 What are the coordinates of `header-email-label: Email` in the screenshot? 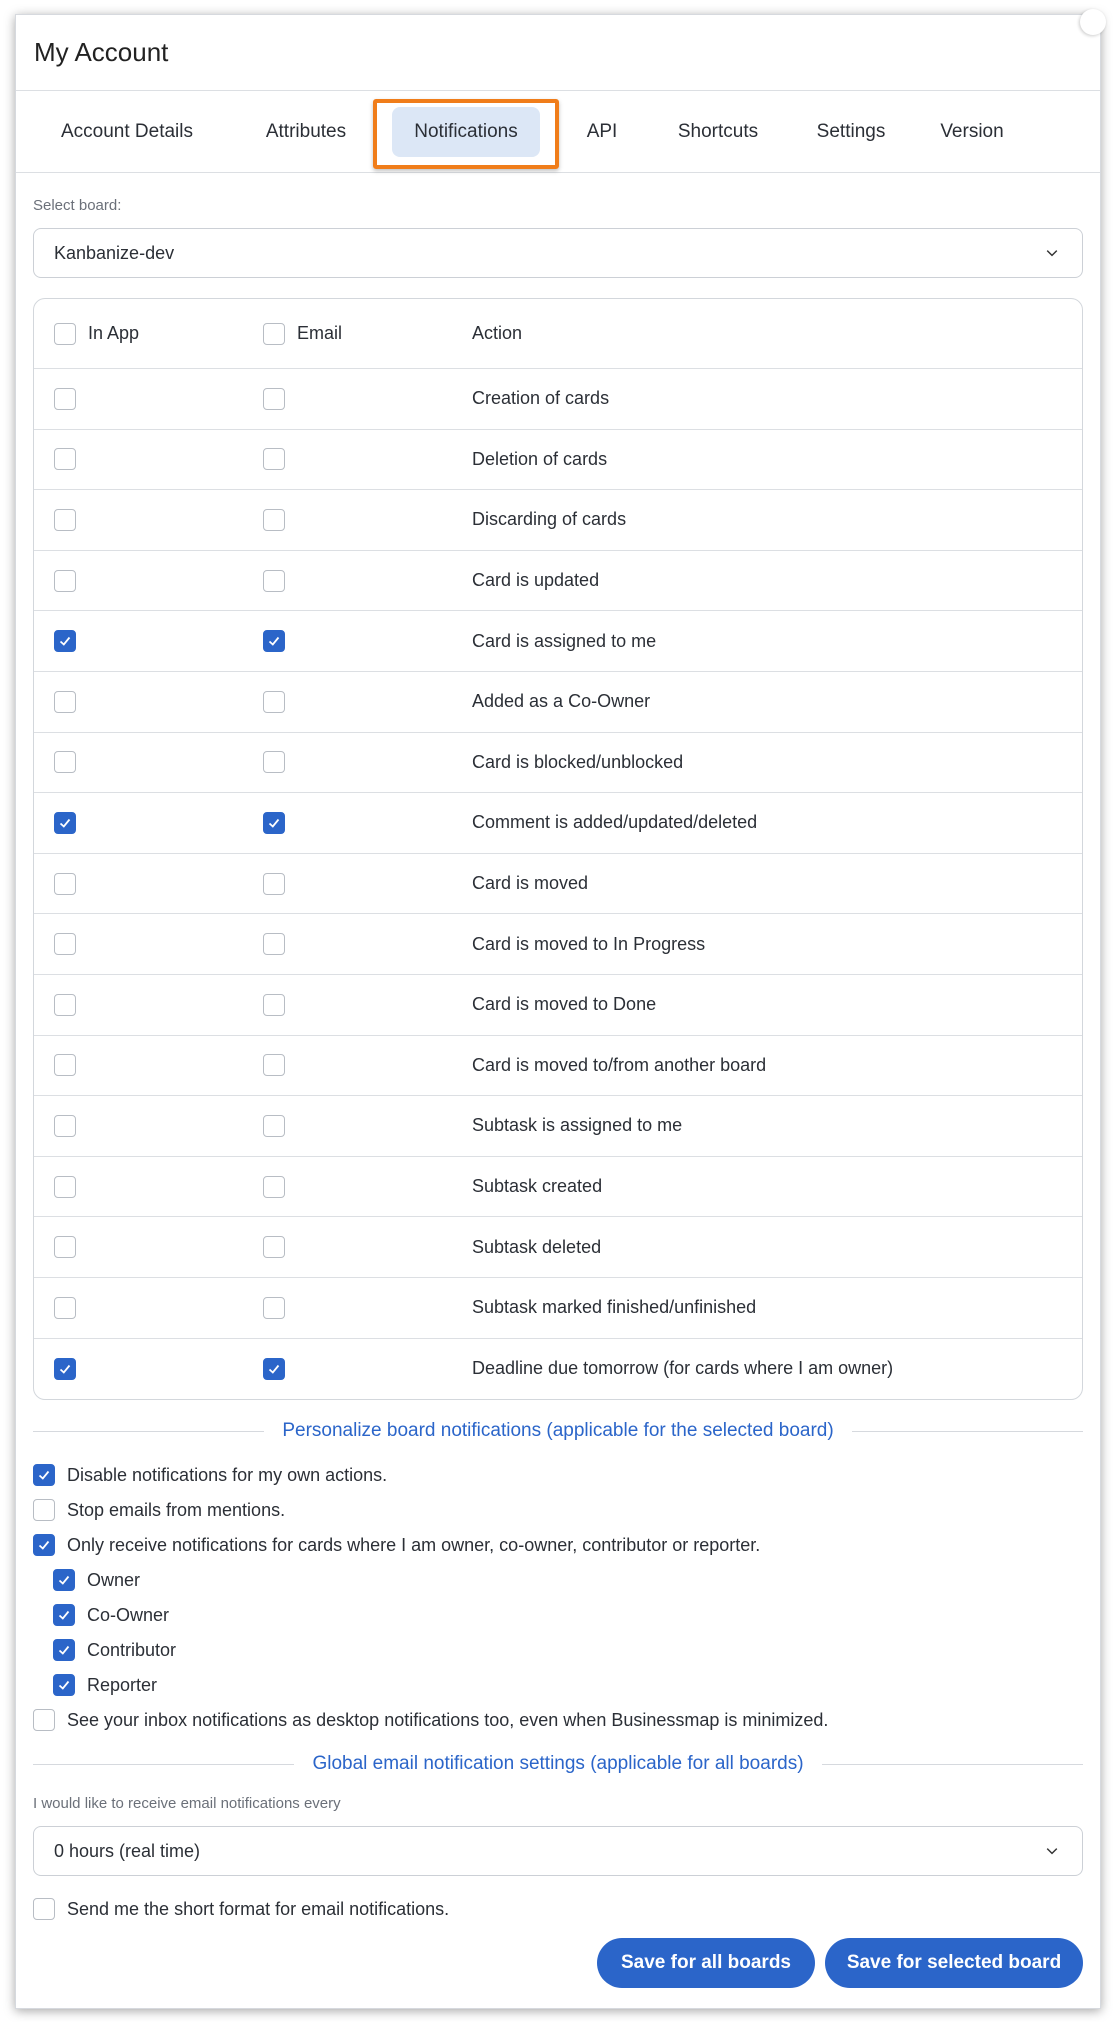 It's located at (320, 333).